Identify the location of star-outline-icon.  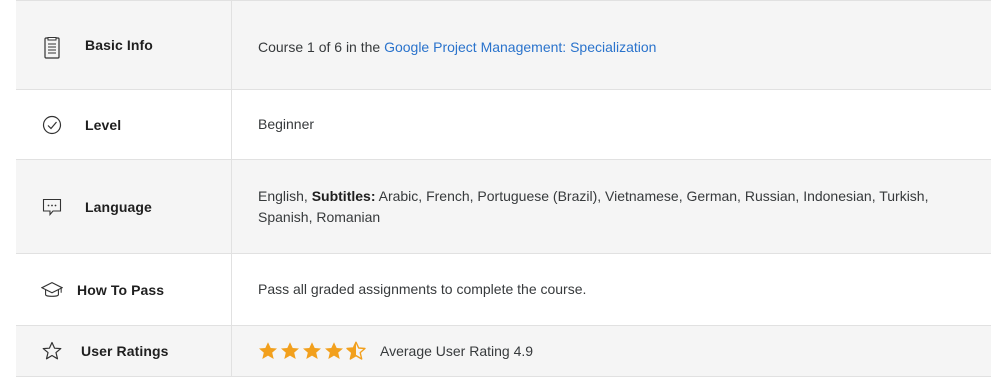
(52, 351).